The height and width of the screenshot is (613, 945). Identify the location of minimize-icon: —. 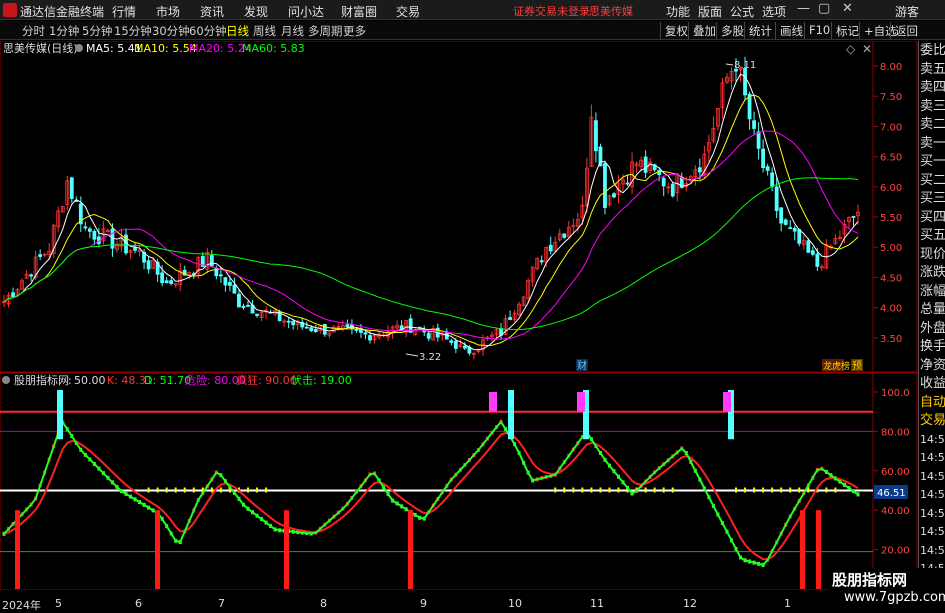
(803, 8).